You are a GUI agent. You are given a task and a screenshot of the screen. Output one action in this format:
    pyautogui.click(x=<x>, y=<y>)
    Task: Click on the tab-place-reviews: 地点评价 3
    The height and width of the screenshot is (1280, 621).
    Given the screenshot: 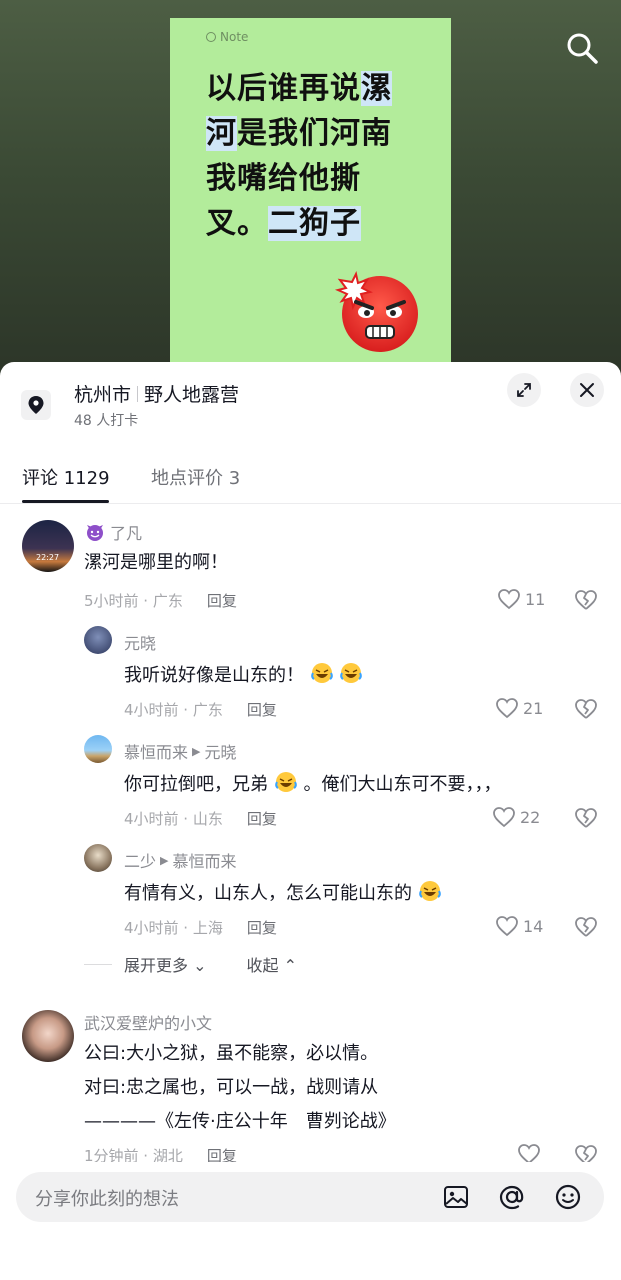 What is the action you would take?
    pyautogui.click(x=195, y=477)
    